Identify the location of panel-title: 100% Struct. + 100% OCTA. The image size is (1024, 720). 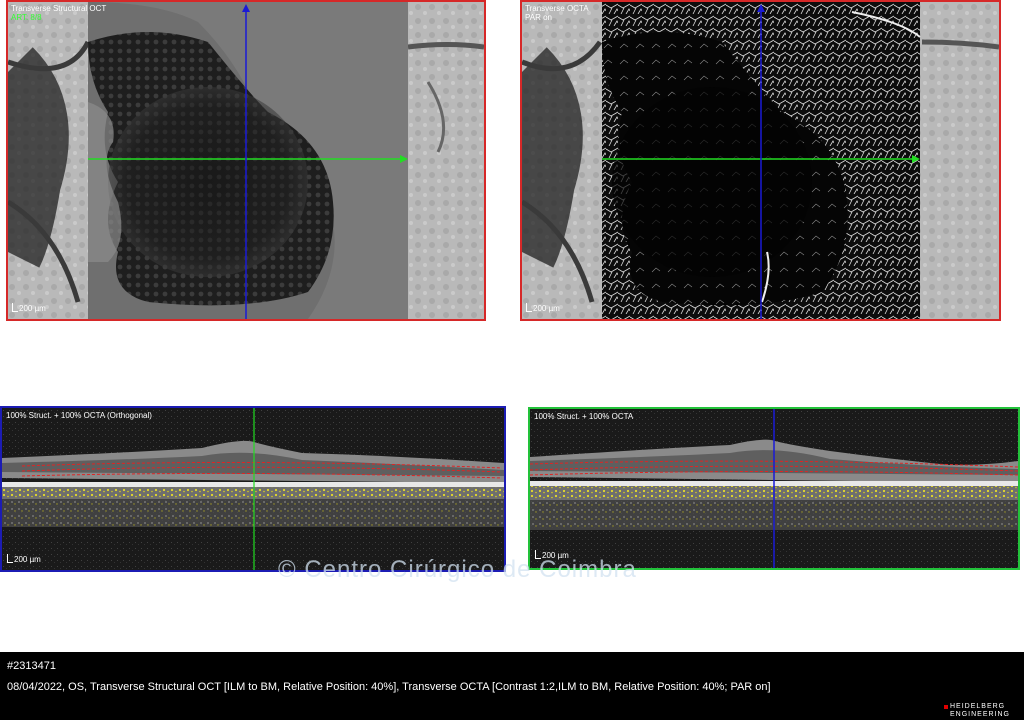
(584, 416).